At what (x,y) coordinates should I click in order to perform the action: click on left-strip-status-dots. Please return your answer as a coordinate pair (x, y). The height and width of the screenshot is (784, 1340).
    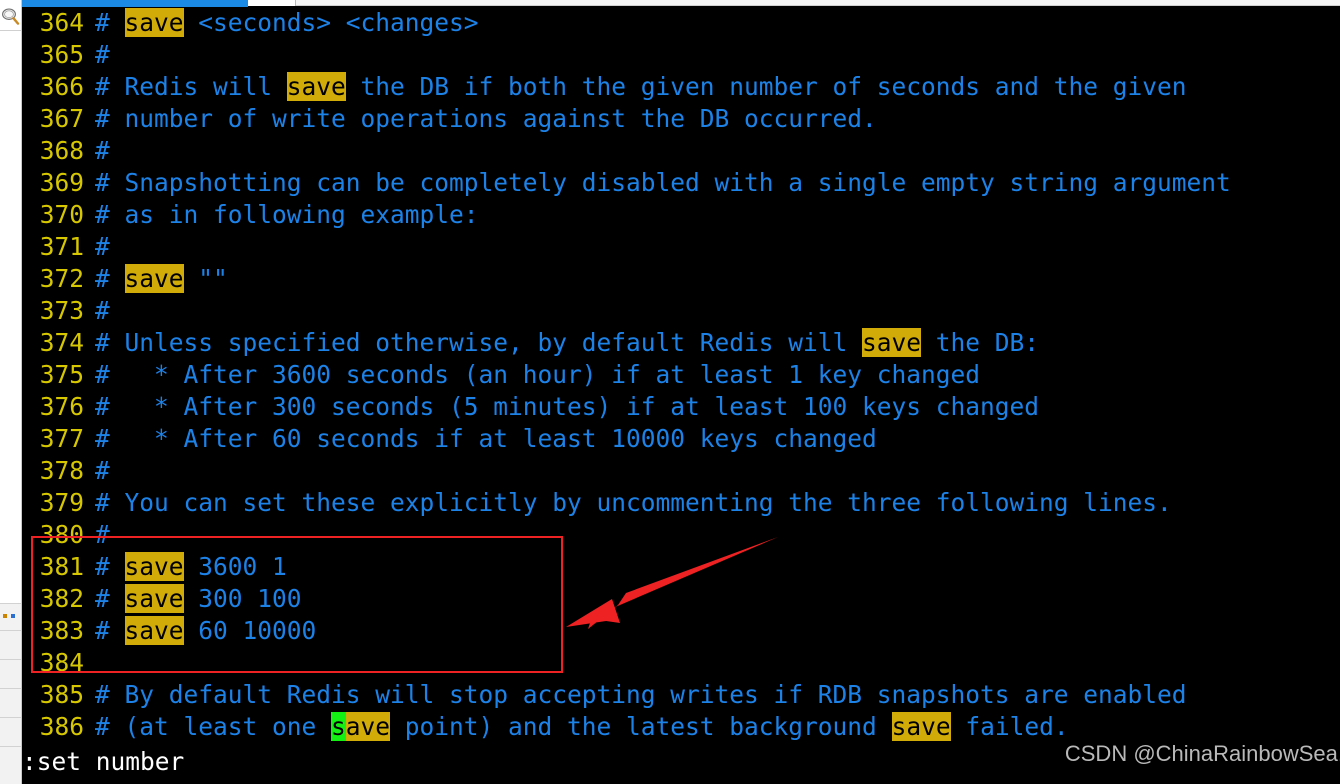
    Looking at the image, I should click on (11, 617).